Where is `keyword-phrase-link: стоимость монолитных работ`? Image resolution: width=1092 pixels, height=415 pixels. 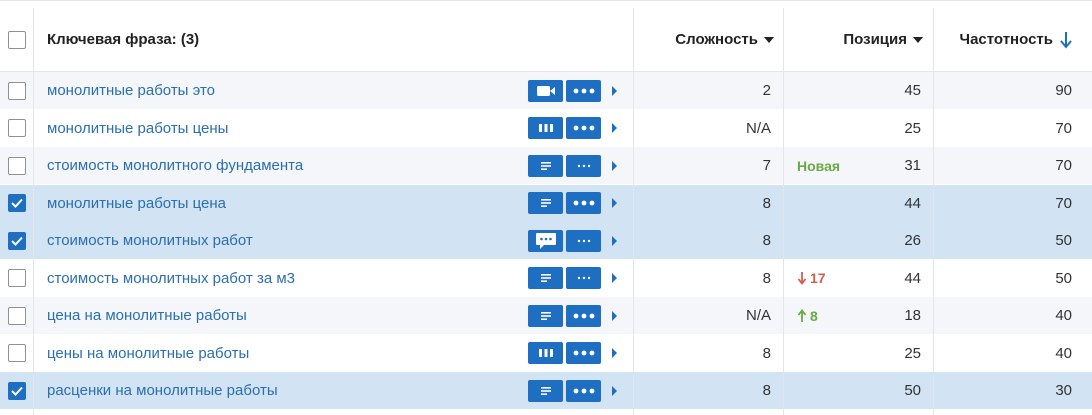
keyword-phrase-link: стоимость монолитных работ is located at coordinates (150, 240).